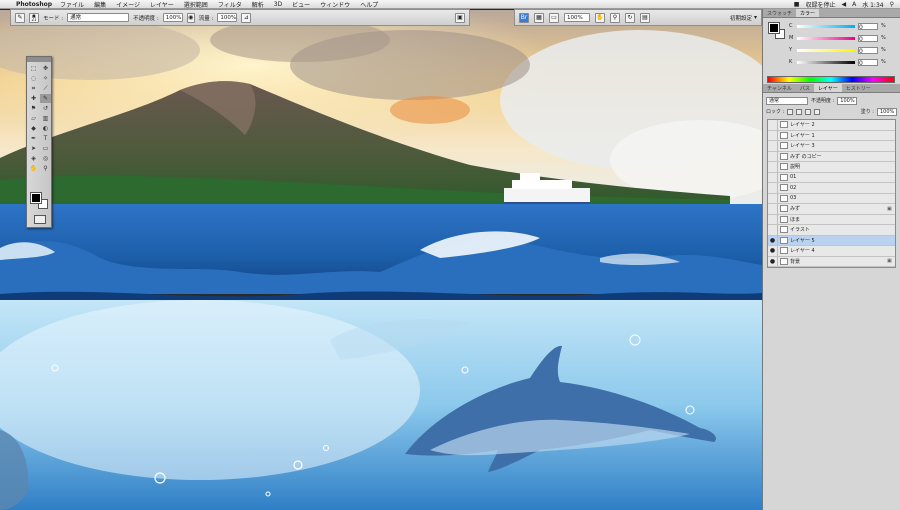 The width and height of the screenshot is (900, 510). I want to click on shape-tool-icon: ▭, so click(45, 148).